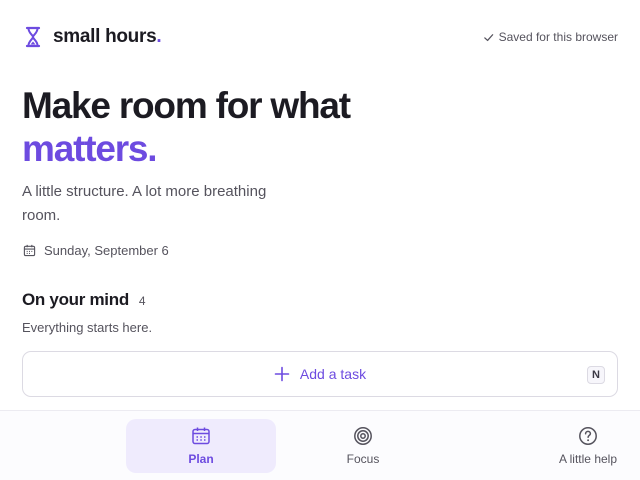  I want to click on add-task-button: Add a task N, so click(320, 374).